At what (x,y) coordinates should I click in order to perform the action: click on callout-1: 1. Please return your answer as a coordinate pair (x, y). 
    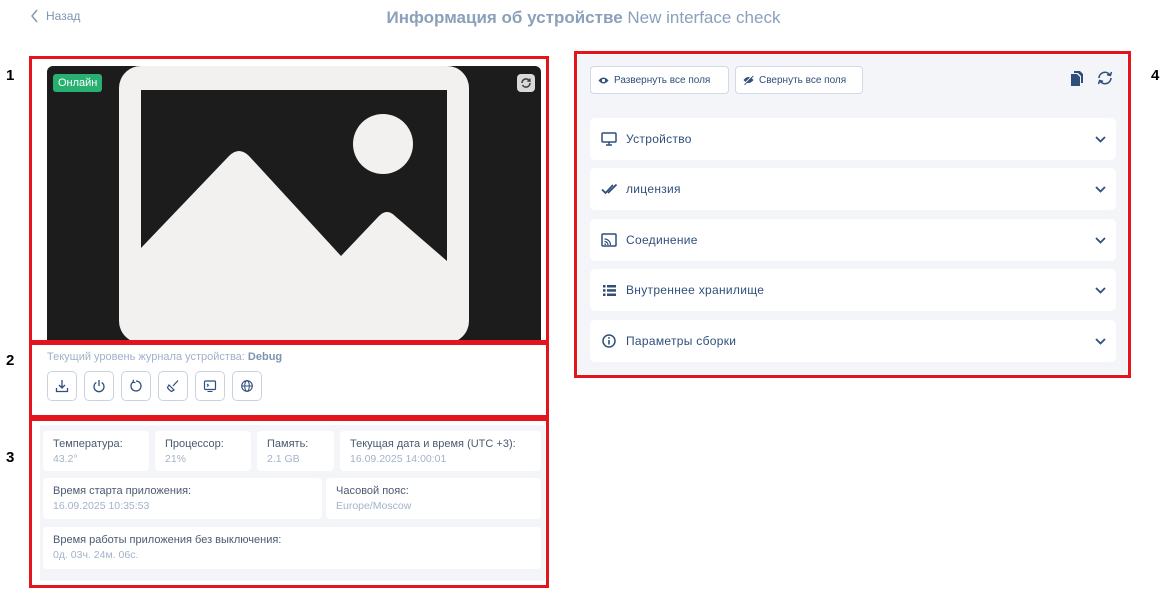
    Looking at the image, I should click on (10, 75).